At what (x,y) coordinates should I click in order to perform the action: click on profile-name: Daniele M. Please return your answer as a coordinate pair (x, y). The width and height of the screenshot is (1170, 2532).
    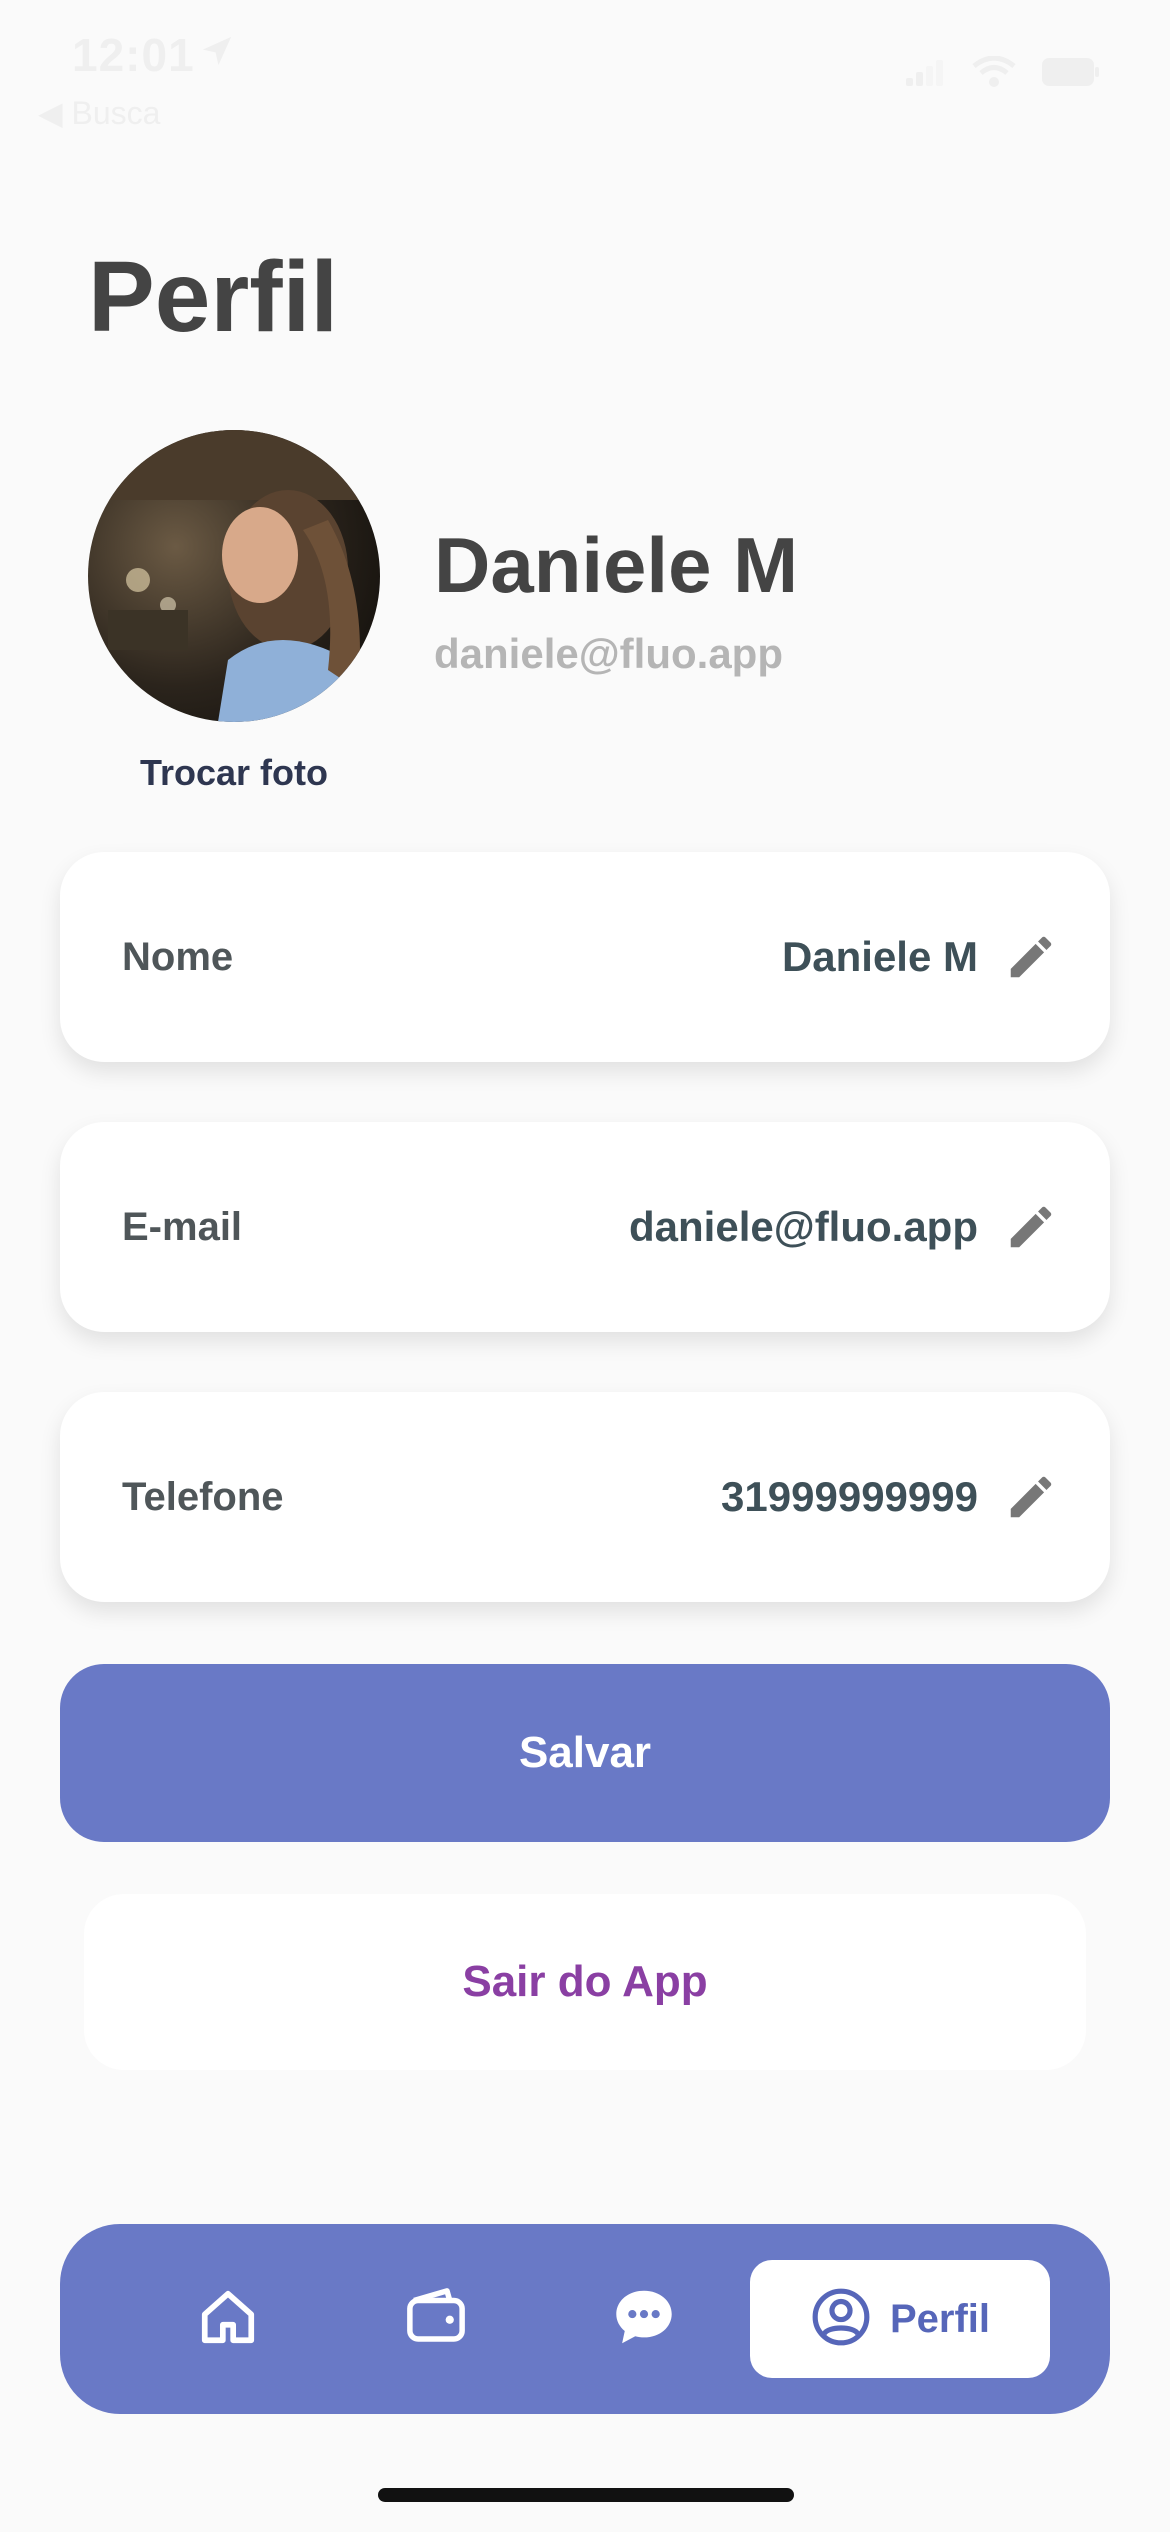
    Looking at the image, I should click on (616, 565).